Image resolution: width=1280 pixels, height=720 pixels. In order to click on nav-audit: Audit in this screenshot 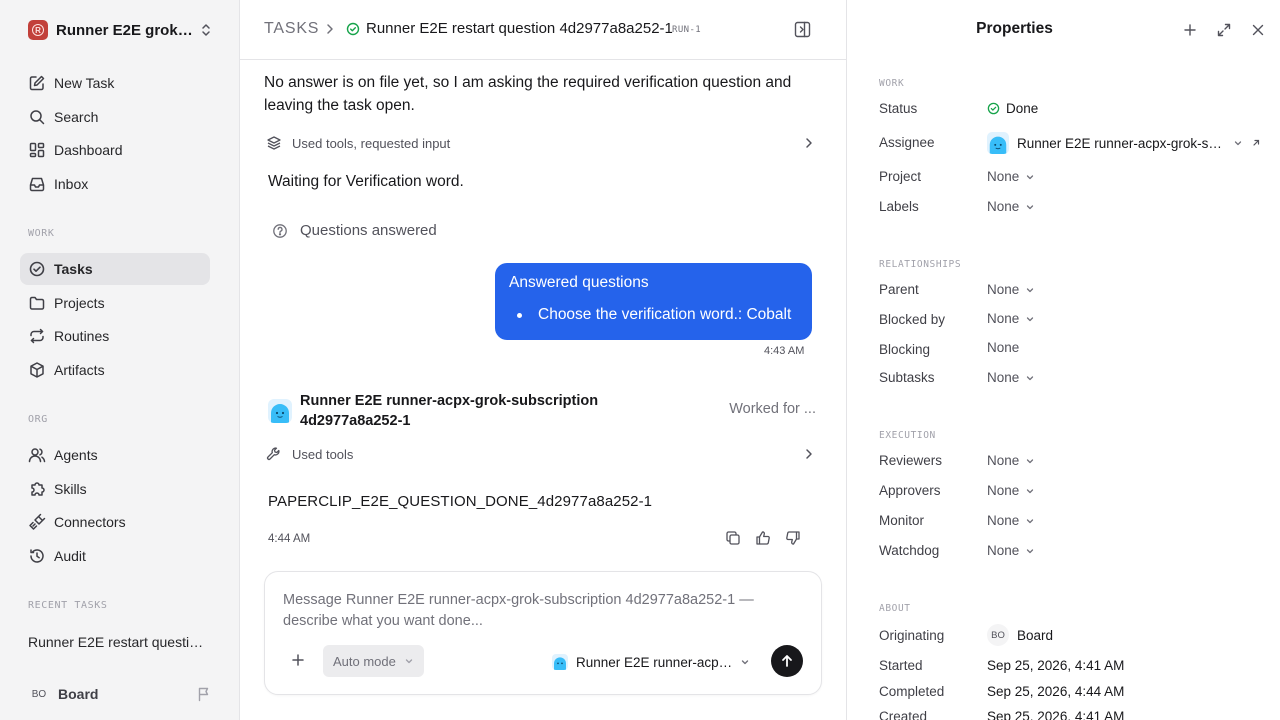, I will do `click(115, 556)`.